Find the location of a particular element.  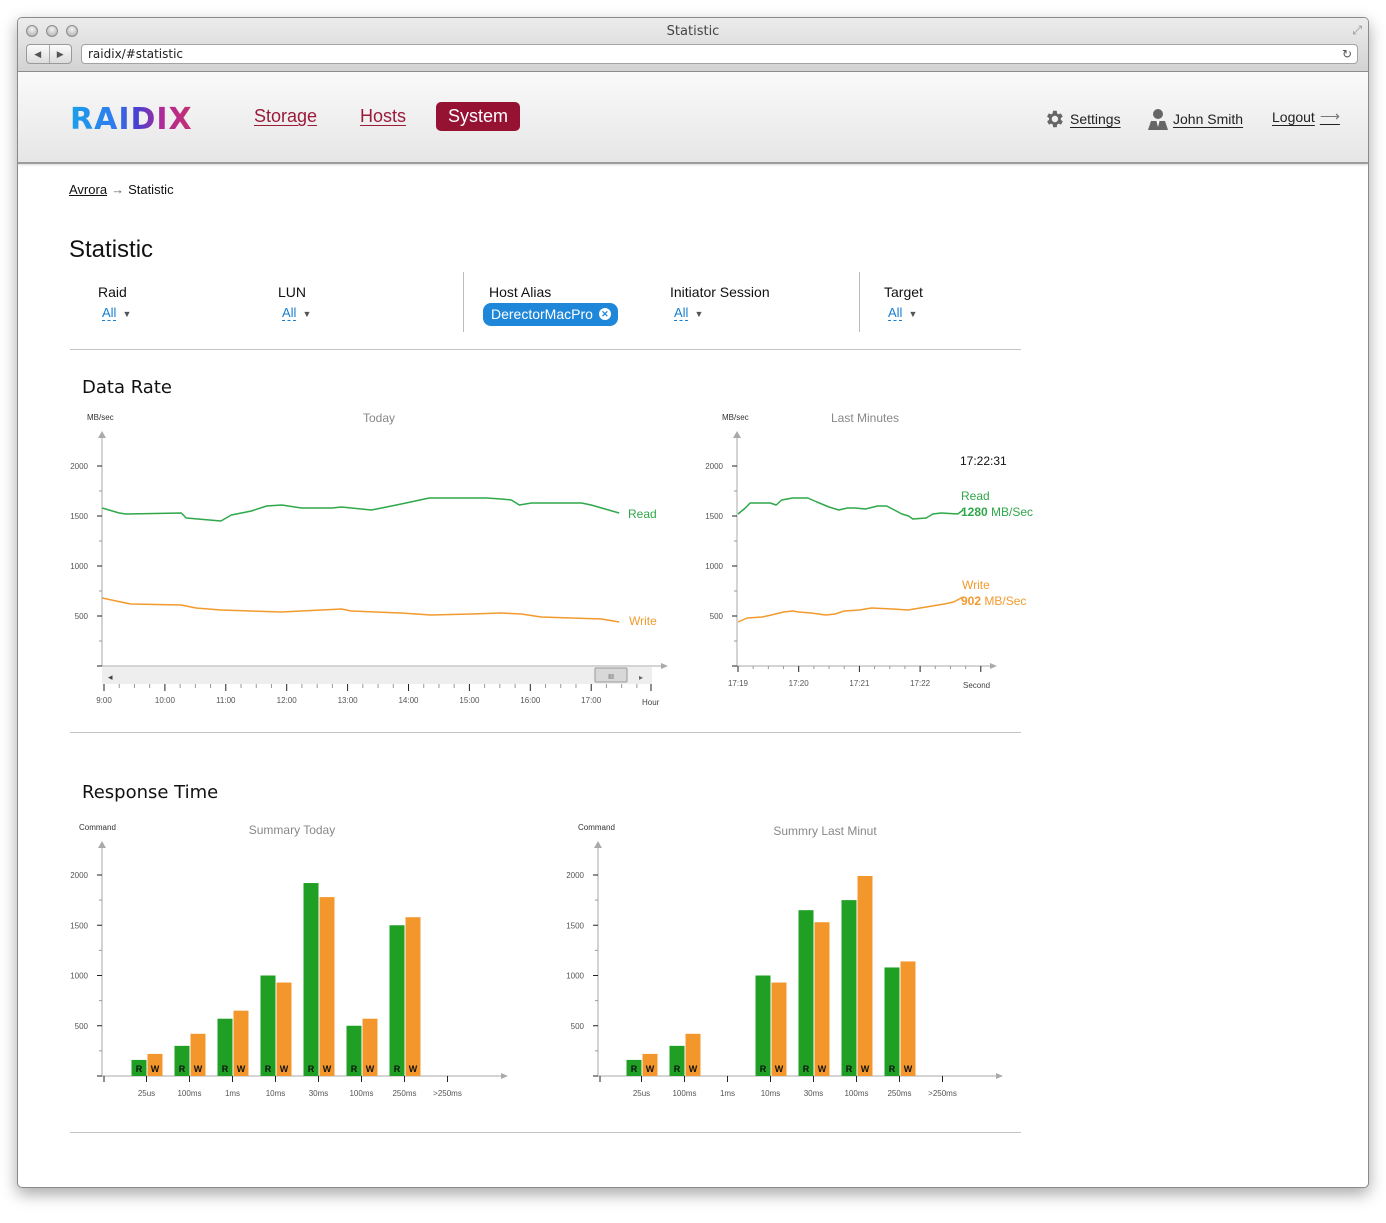

legend-write: Write is located at coordinates (643, 621).